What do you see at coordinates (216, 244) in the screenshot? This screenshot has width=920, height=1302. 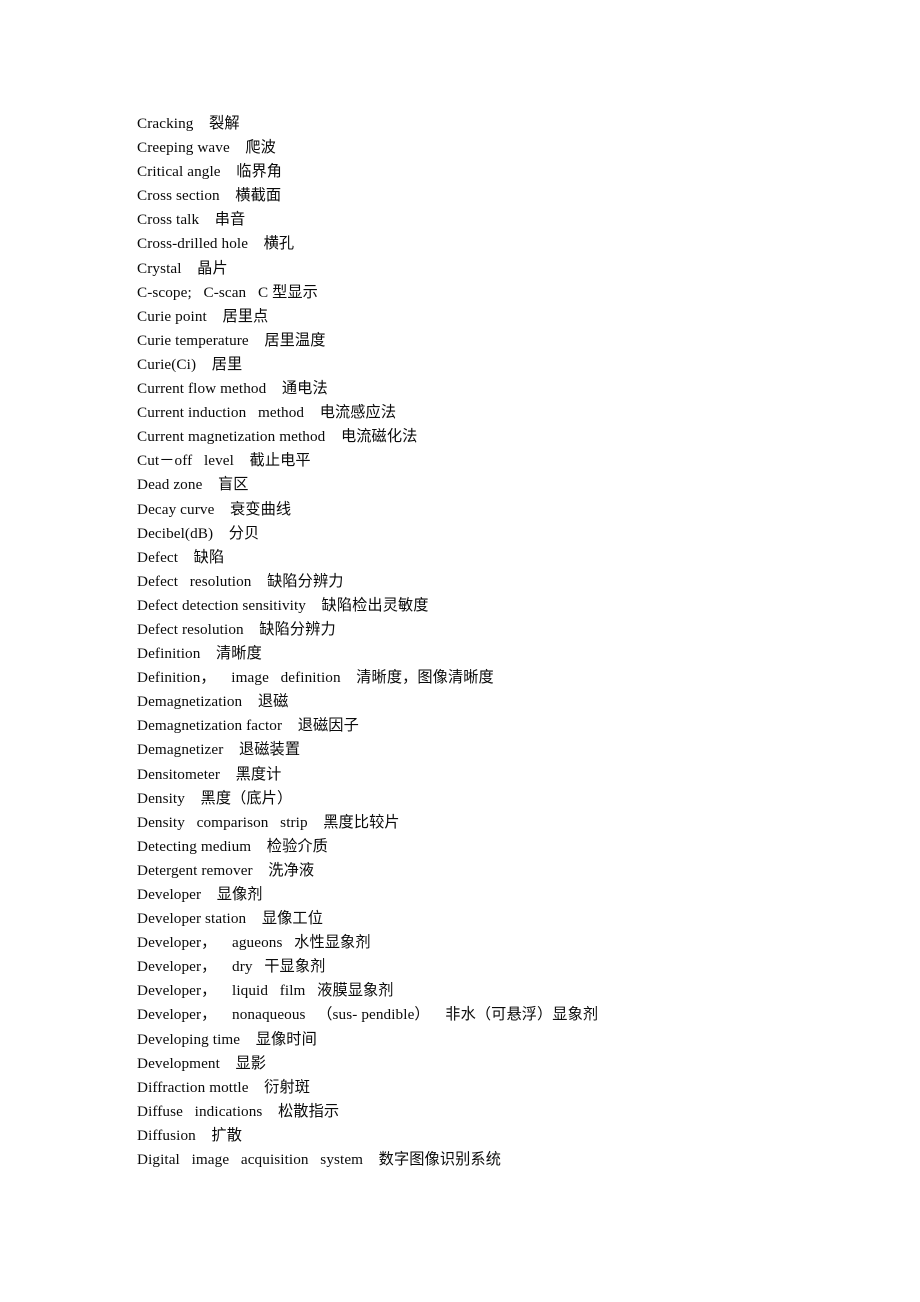 I see `glossary-entry: Cross-drilled hole 横孔` at bounding box center [216, 244].